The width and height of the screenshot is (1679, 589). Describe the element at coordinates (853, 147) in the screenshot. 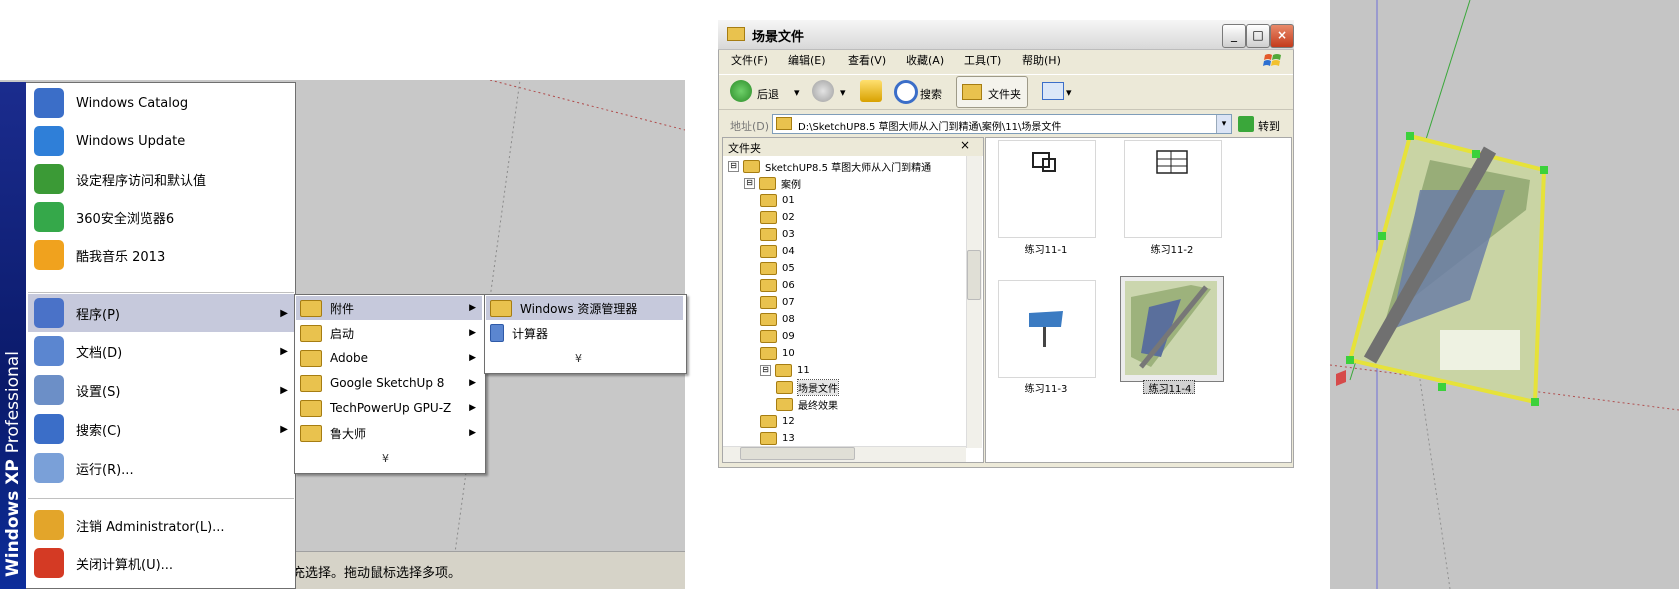

I see `folders-pane-header` at that location.